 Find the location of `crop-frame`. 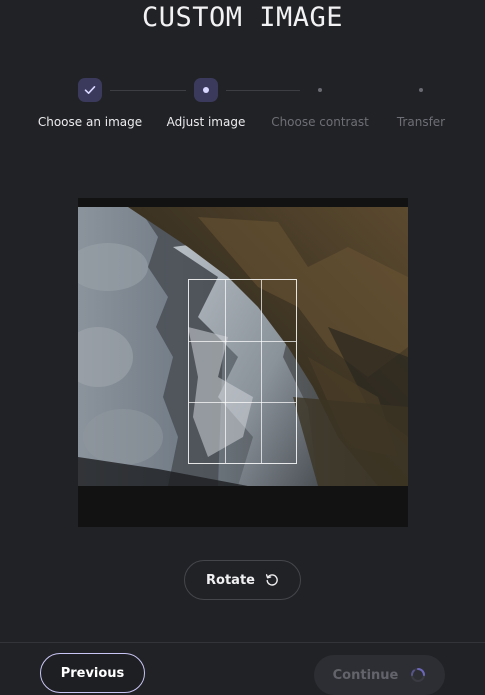

crop-frame is located at coordinates (242, 371).